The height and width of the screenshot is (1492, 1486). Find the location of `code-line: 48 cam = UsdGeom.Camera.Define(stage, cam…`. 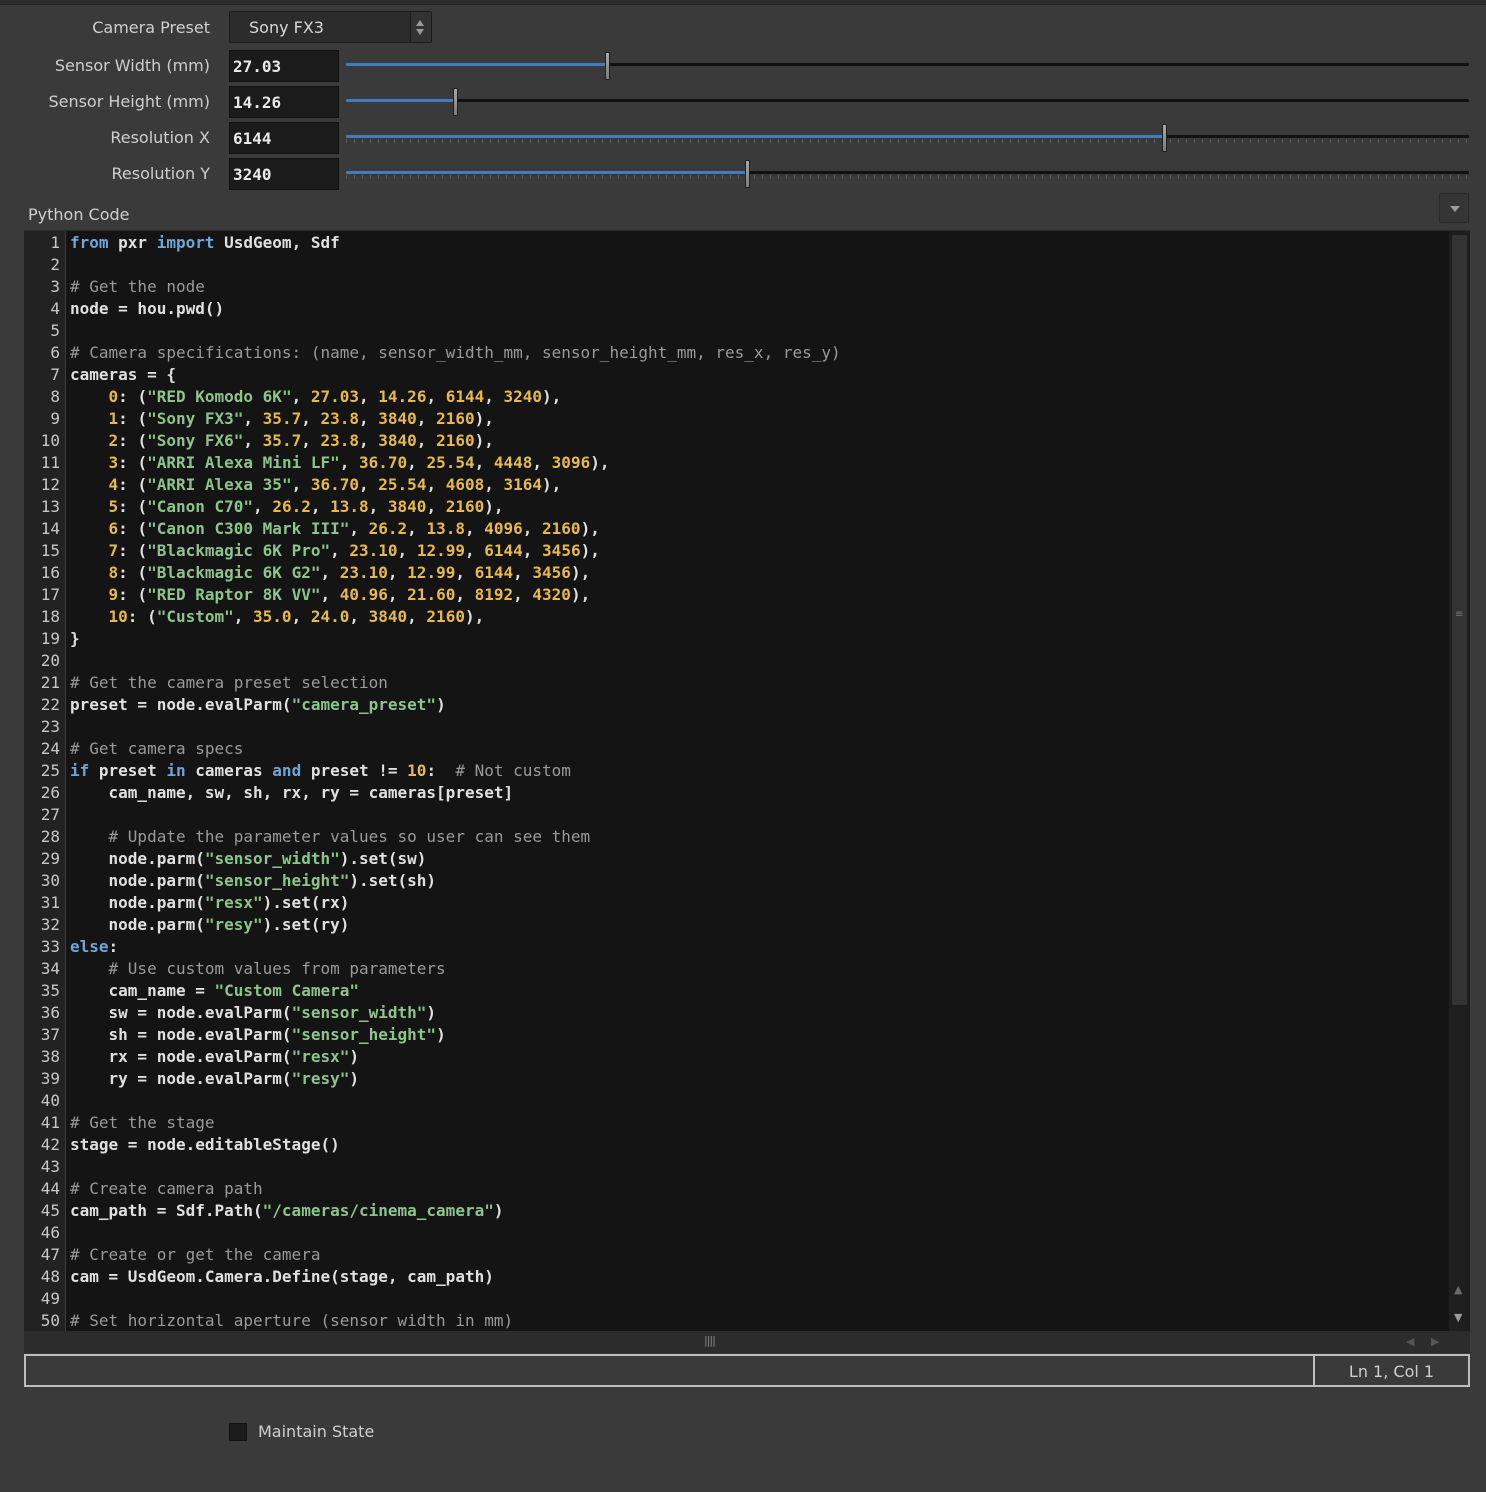

code-line: 48 cam = UsdGeom.Camera.Define(stage, cam… is located at coordinates (737, 1277).